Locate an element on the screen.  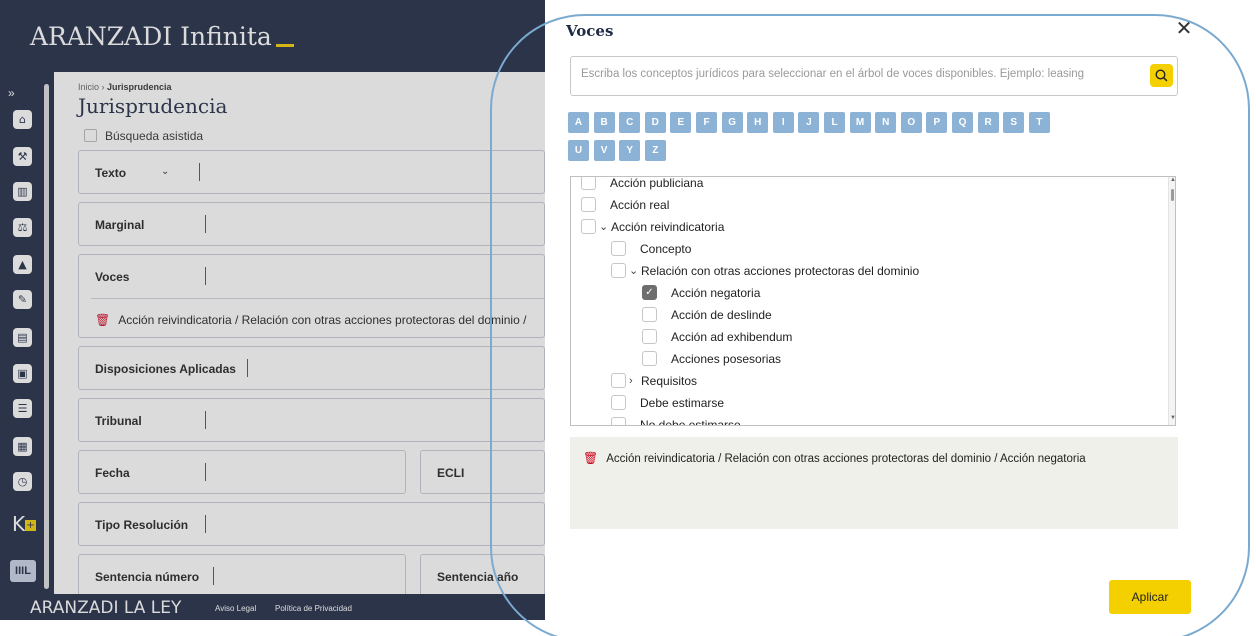
assisted-search-toggle: Búsqueda asistida is located at coordinates (143, 136).